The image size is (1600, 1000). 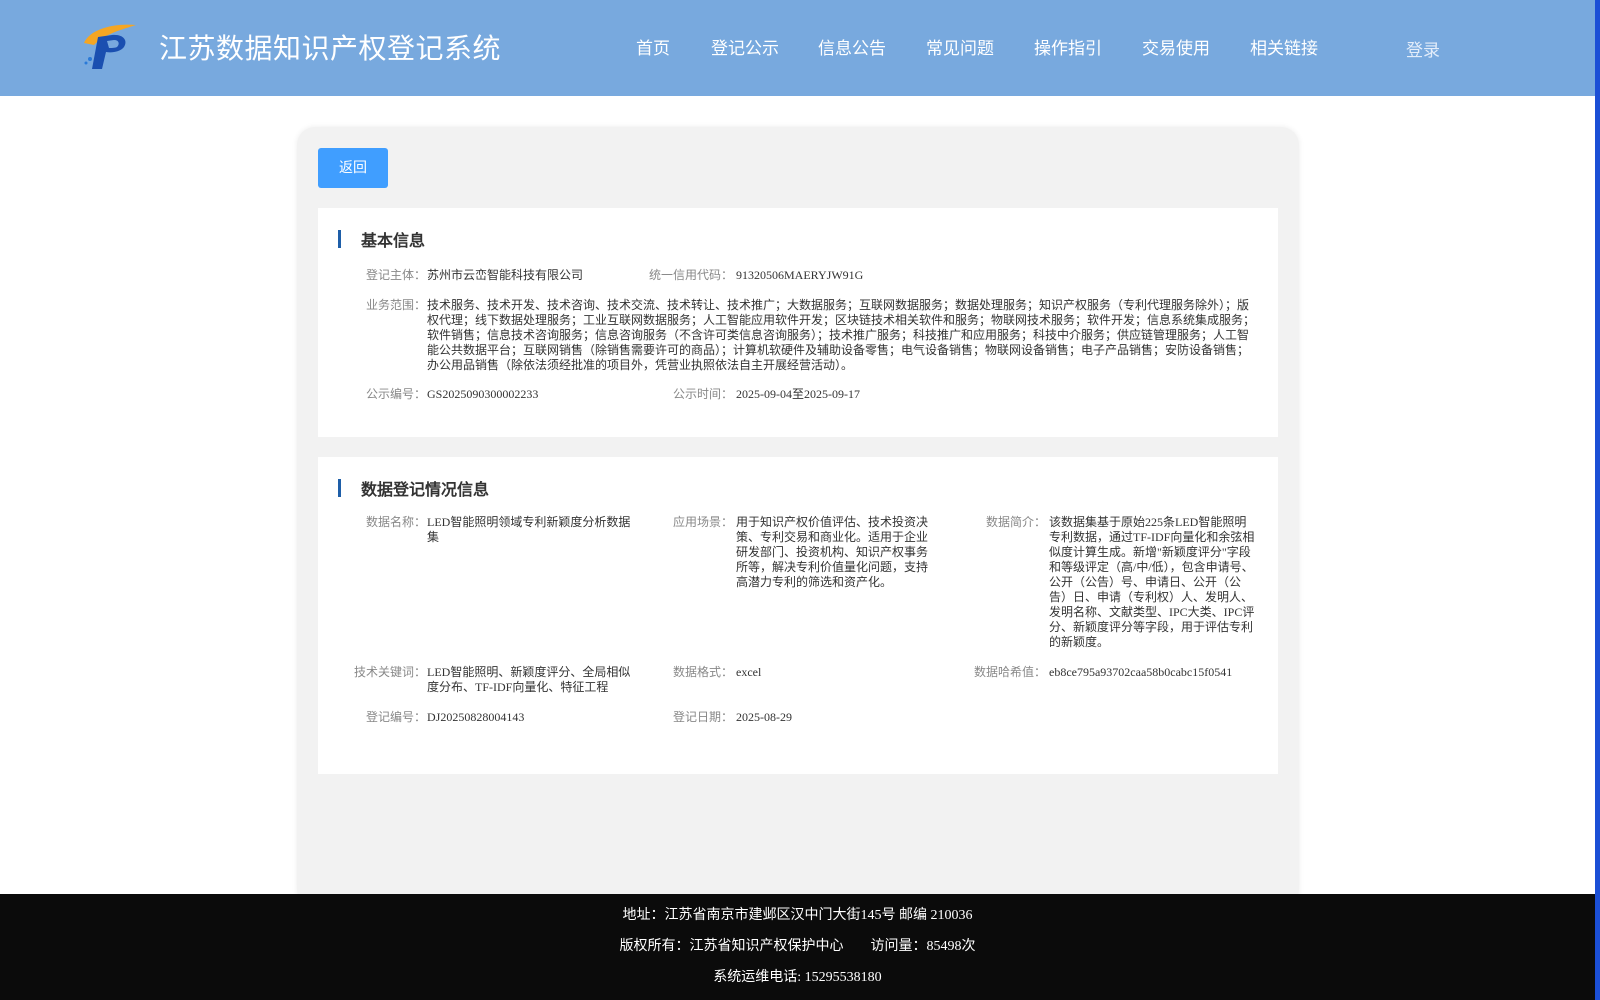 I want to click on field-credit-code: 统一信用代码： 91320506MAERYJW91G, so click(x=798, y=276).